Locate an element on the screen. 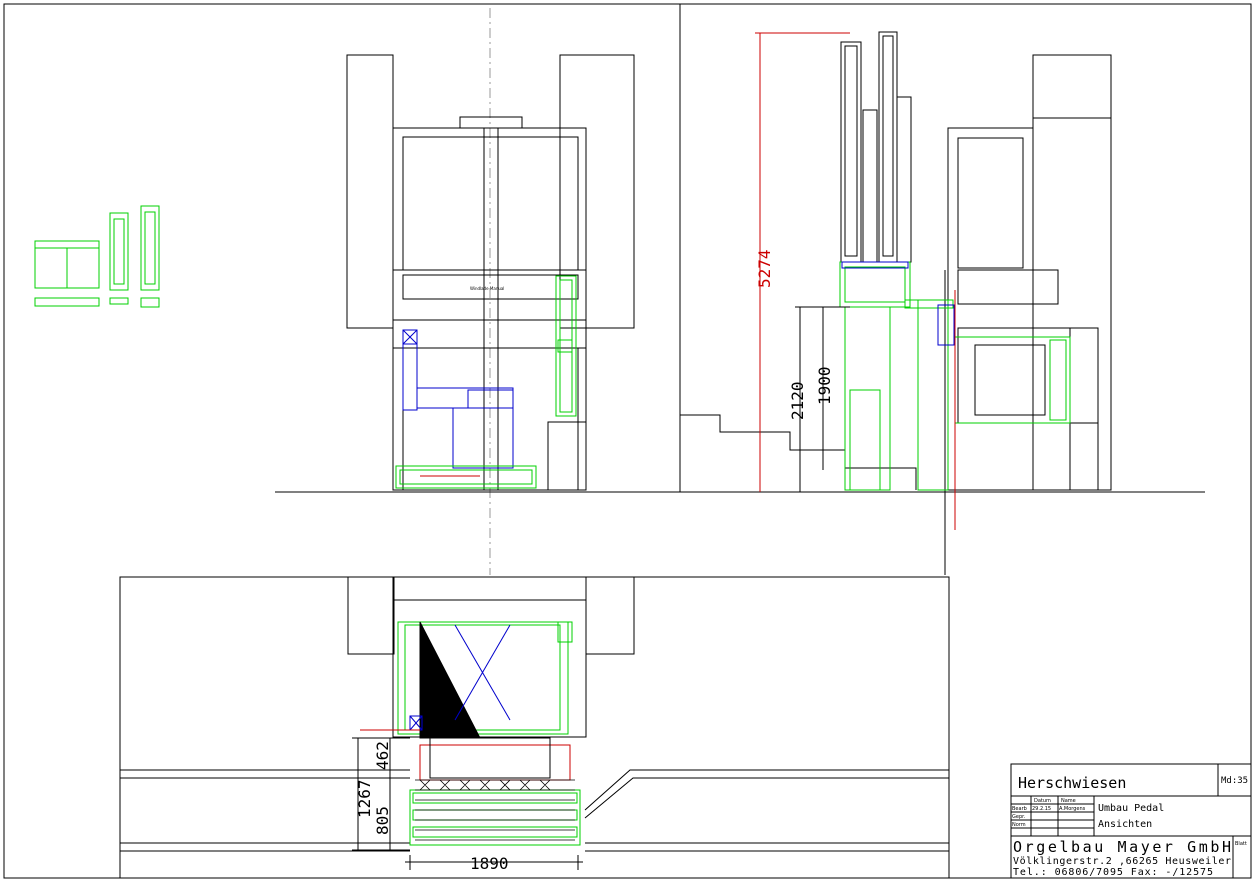 The width and height of the screenshot is (1255, 882). title-company: Orgelbau Mayer GmbH is located at coordinates (1122, 847).